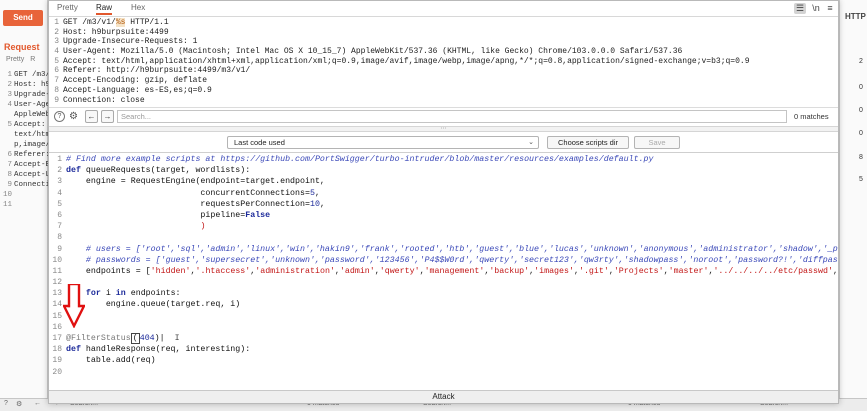  What do you see at coordinates (443, 9) in the screenshot?
I see `editor-tabbar: Pretty Raw Hex ☰ \n ≡` at bounding box center [443, 9].